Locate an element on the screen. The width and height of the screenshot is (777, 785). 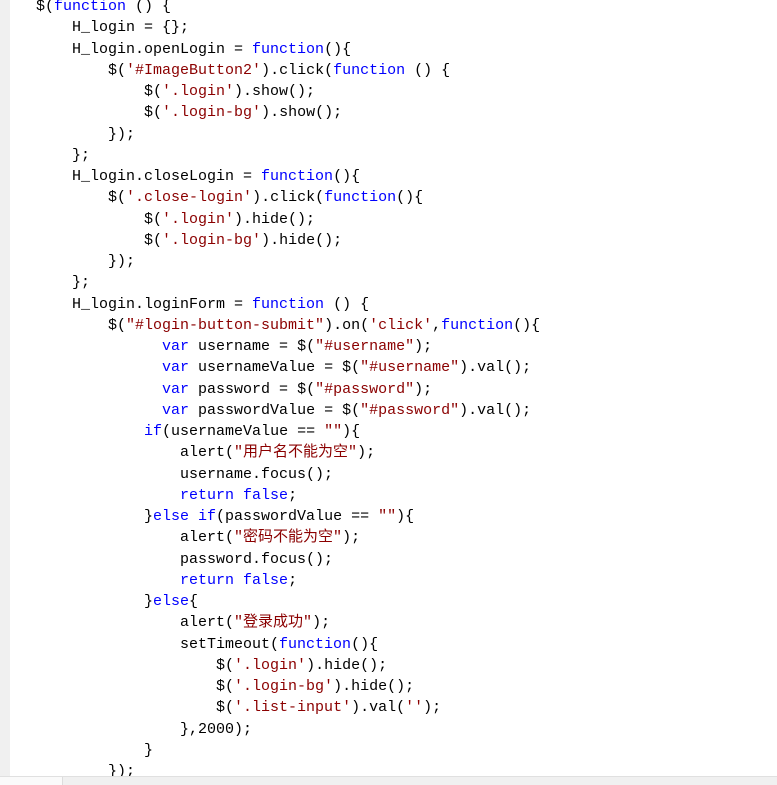
code-line: $('.login').show(); is located at coordinates (270, 91).